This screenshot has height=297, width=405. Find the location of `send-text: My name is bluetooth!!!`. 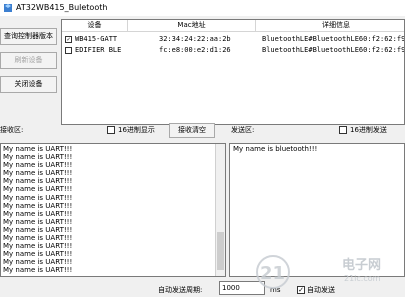

send-text: My name is bluetooth!!! is located at coordinates (275, 149).